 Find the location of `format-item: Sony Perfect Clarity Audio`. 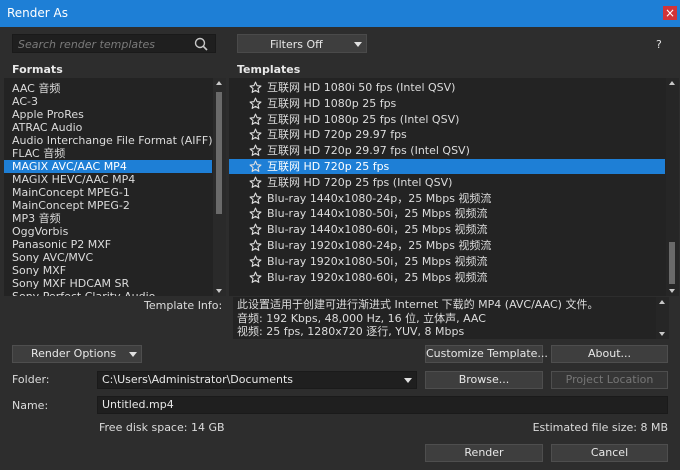

format-item: Sony Perfect Clarity Audio is located at coordinates (108, 293).